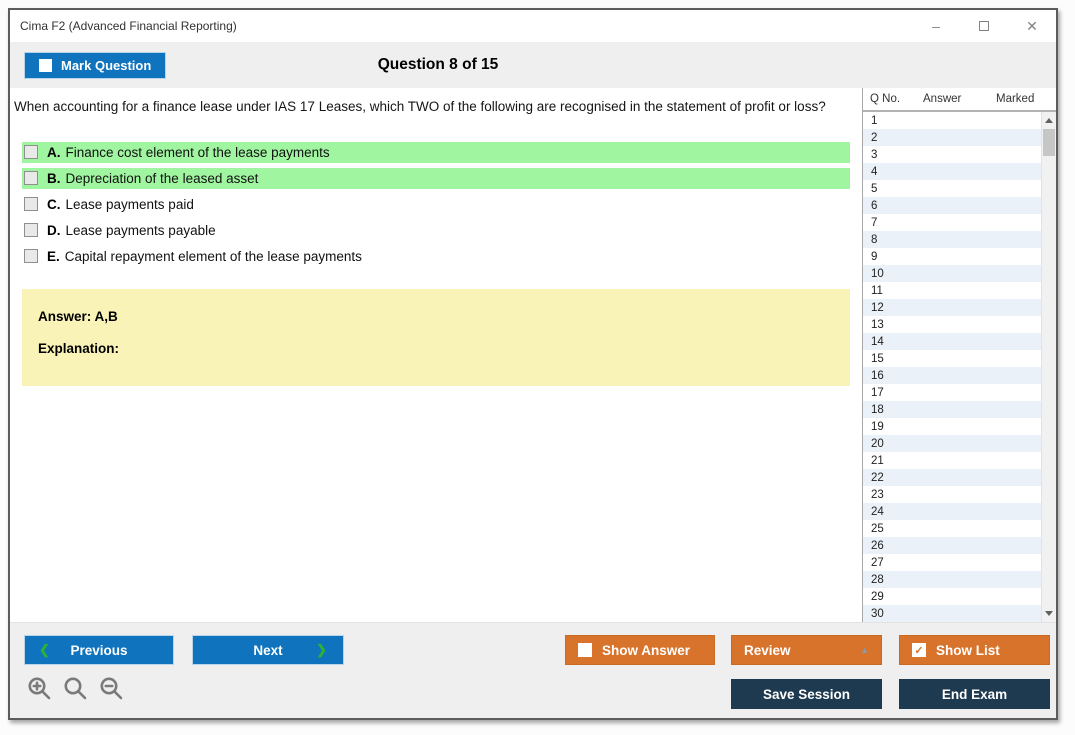 This screenshot has height=735, width=1075. I want to click on save-session-label: Save Session, so click(806, 694).